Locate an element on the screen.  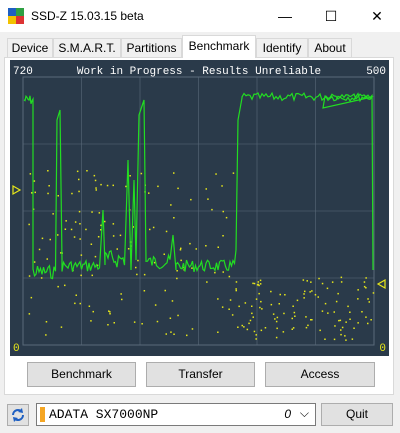
left-axis-max-label: 720 is located at coordinates (23, 72).